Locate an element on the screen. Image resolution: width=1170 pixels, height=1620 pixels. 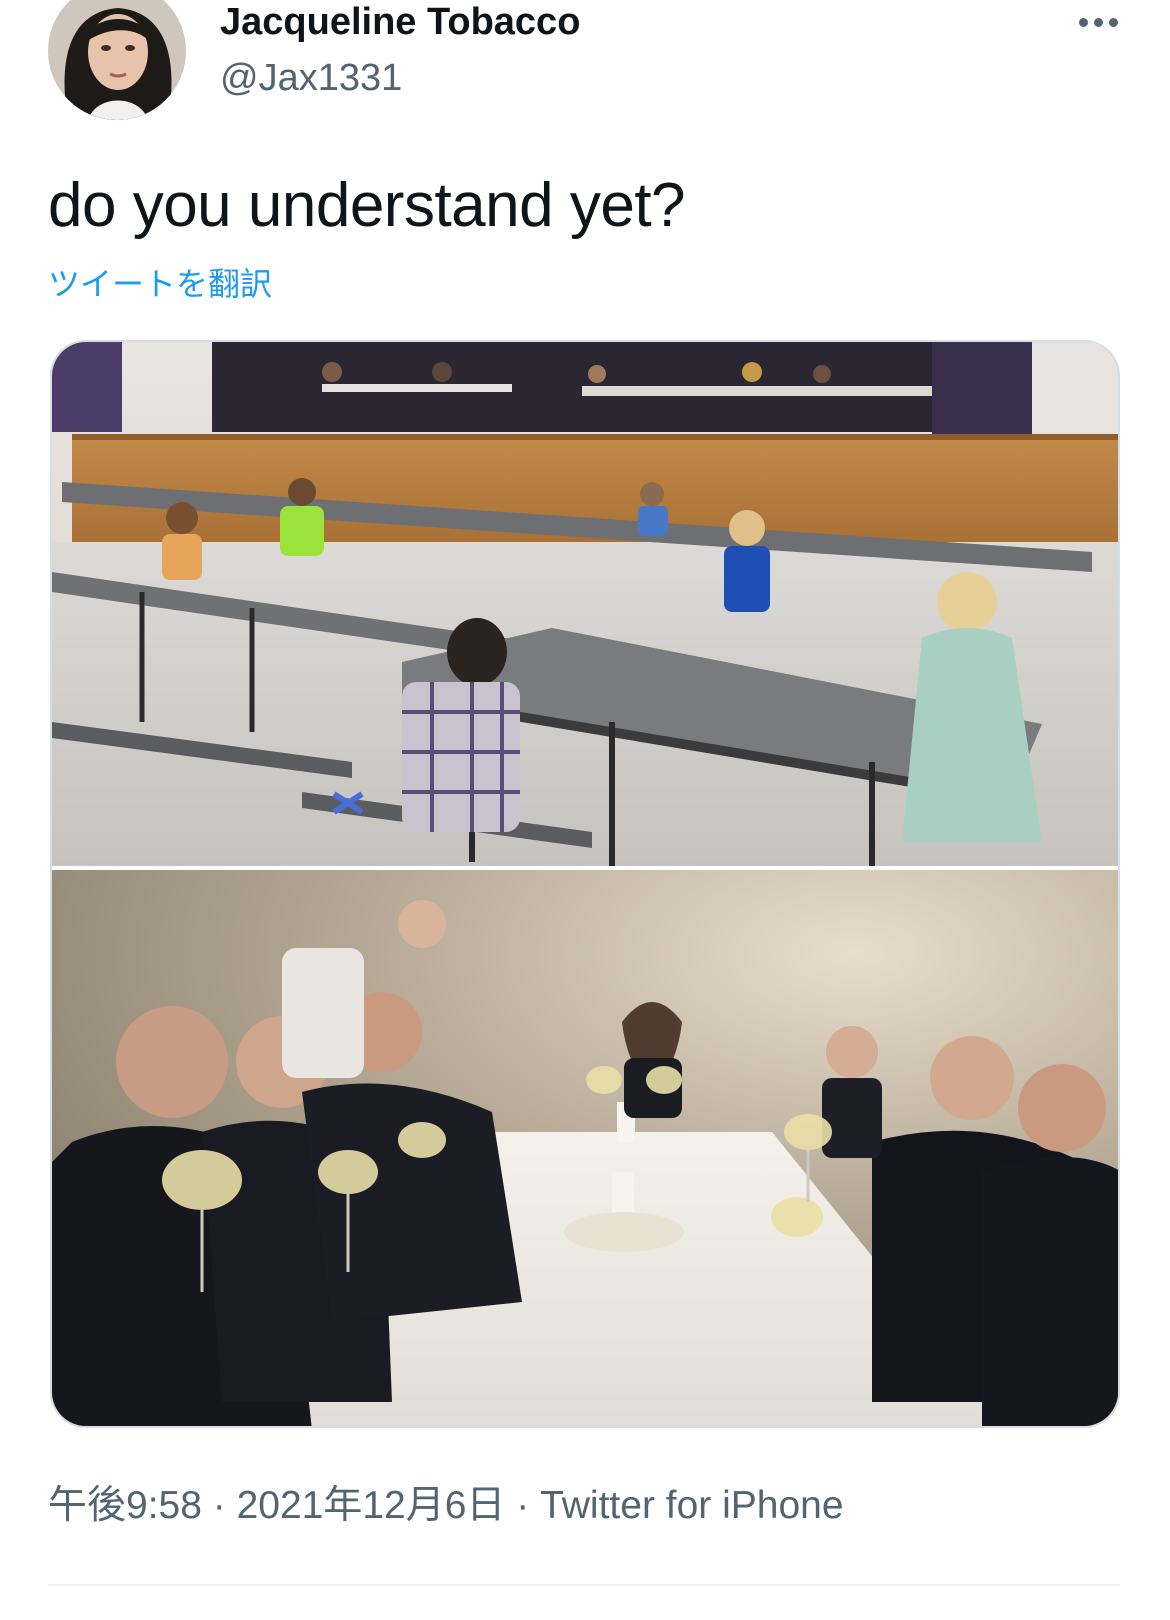
tweet-text: do you understand yet? is located at coordinates (367, 205).